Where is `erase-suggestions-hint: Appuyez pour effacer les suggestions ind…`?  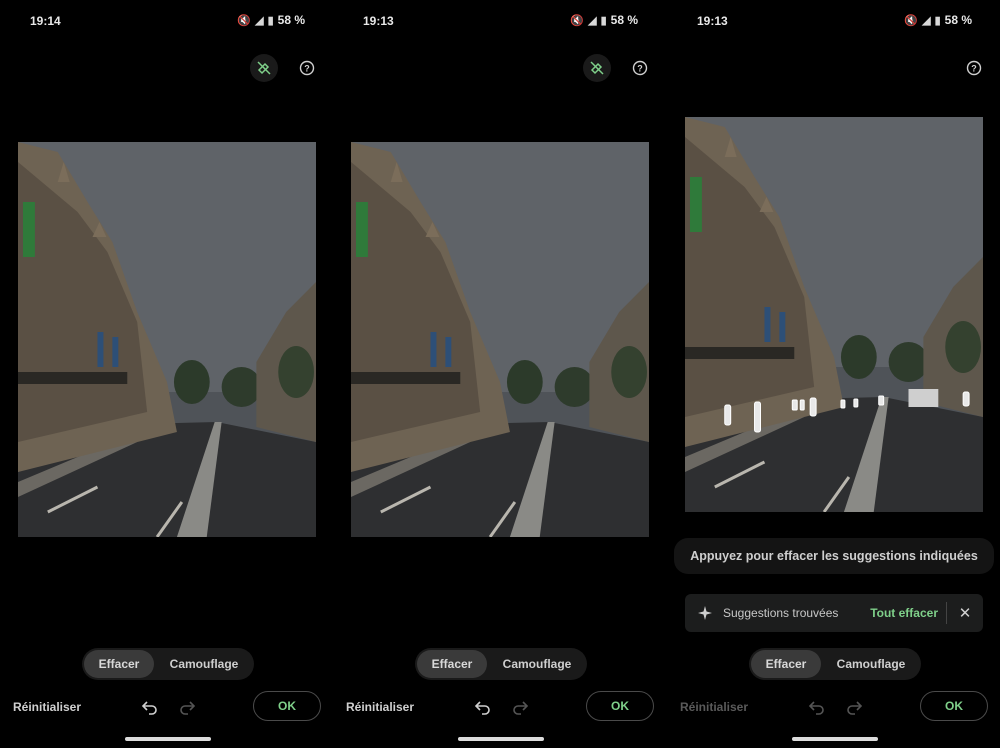
erase-suggestions-hint: Appuyez pour effacer les suggestions ind… is located at coordinates (834, 556).